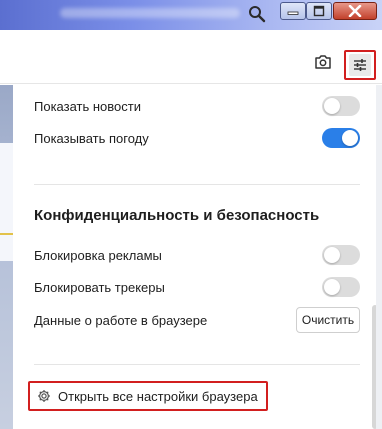  Describe the element at coordinates (191, 57) in the screenshot. I see `browser-toolbar` at that location.